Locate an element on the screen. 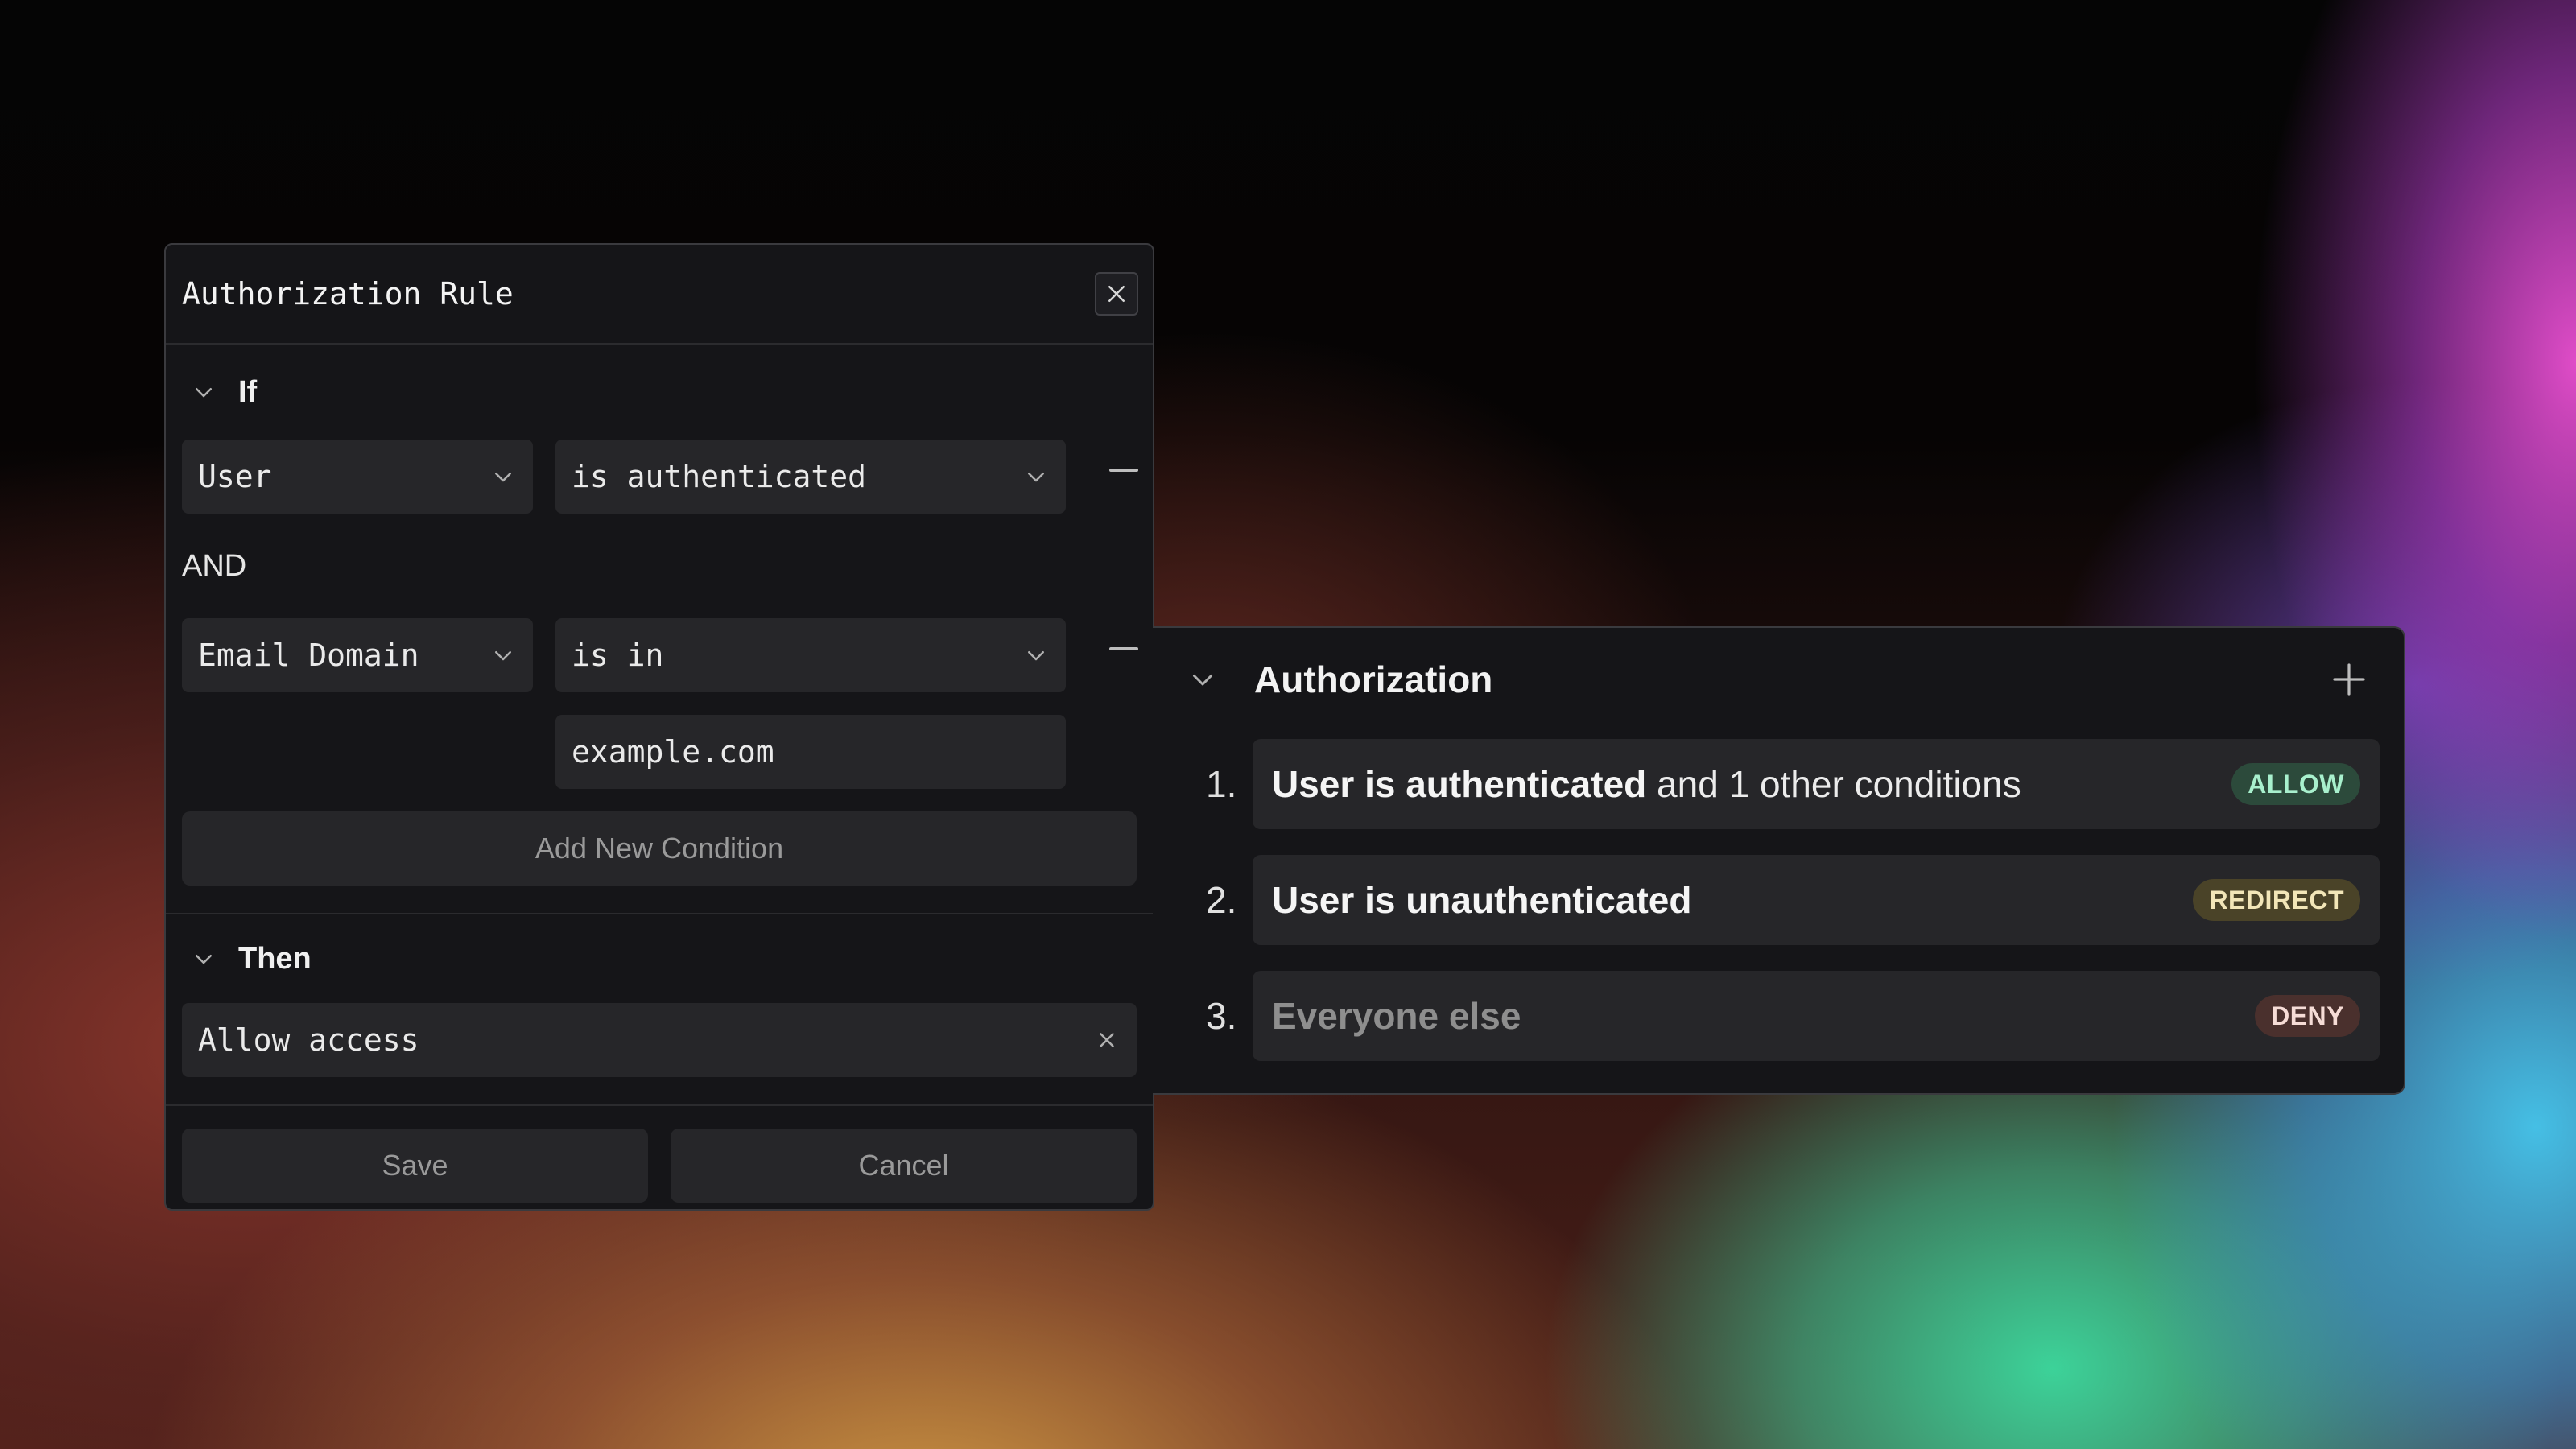 Image resolution: width=2576 pixels, height=1449 pixels. if-section-toggle: If is located at coordinates (659, 392).